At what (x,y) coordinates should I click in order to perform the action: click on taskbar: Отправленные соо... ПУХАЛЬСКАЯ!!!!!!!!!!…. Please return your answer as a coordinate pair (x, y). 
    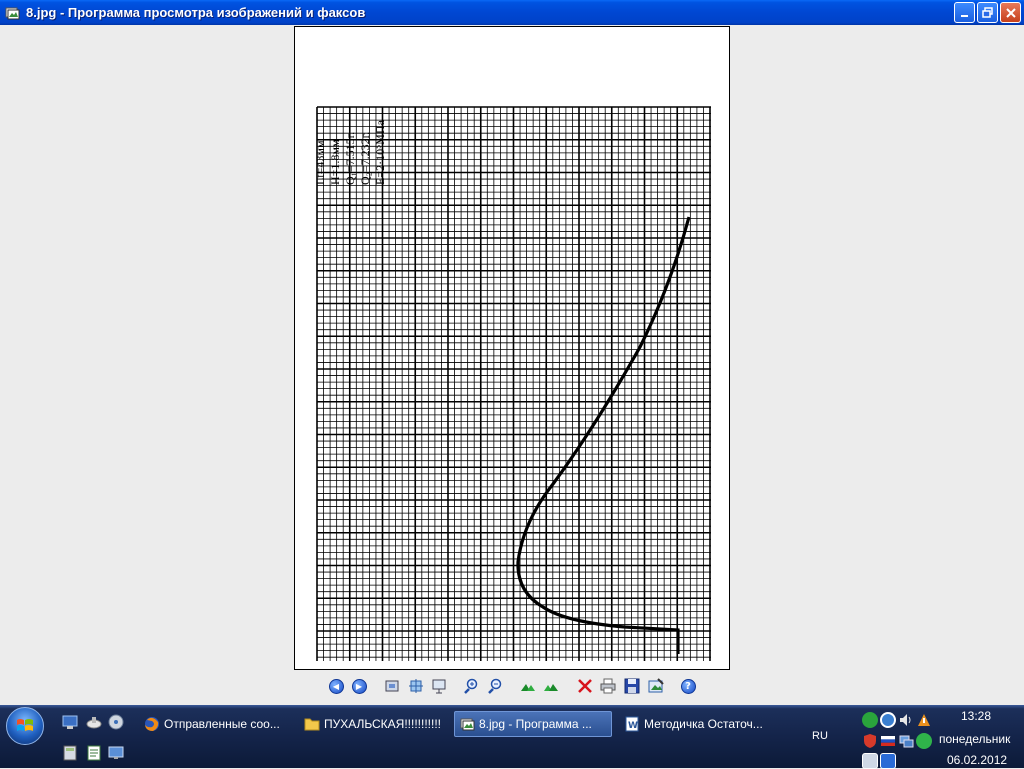
    Looking at the image, I should click on (512, 737).